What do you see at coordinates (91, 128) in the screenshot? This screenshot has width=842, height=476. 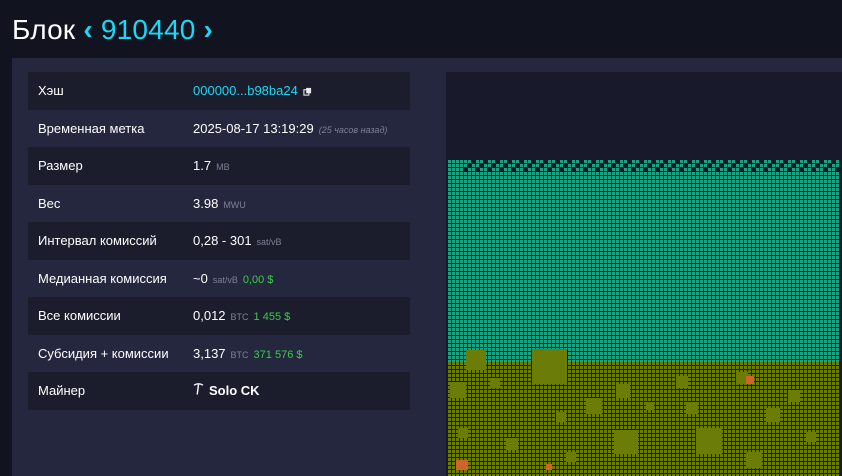 I see `timestamp-label: Временная метка` at bounding box center [91, 128].